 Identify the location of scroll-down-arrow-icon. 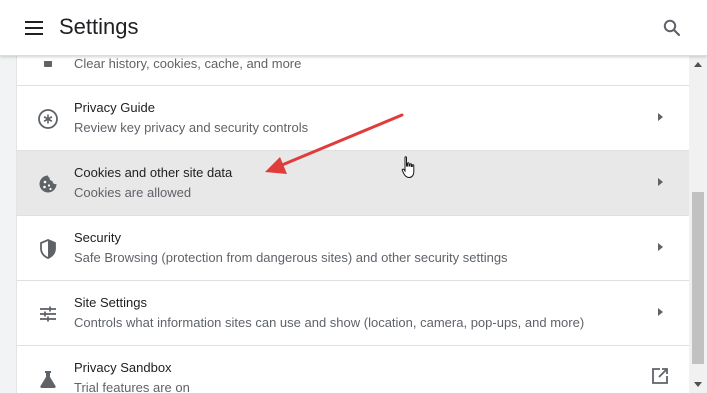
(698, 384).